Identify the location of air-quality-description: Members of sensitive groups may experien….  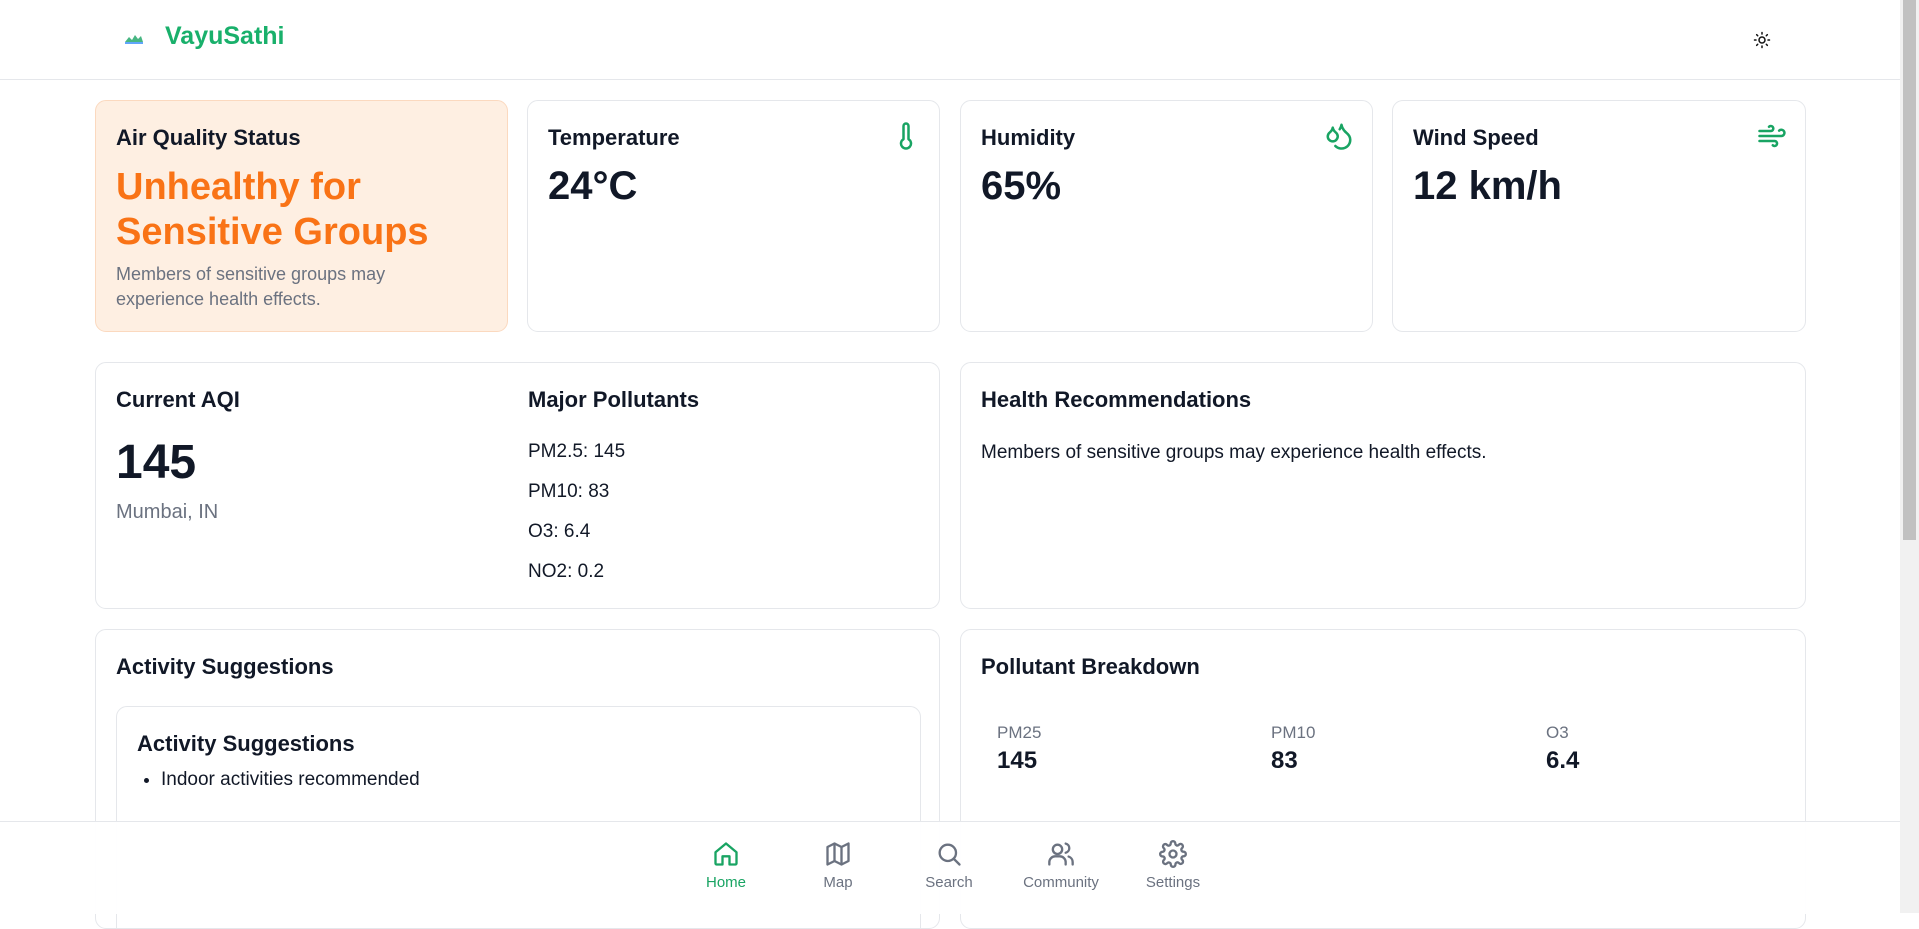
(251, 286).